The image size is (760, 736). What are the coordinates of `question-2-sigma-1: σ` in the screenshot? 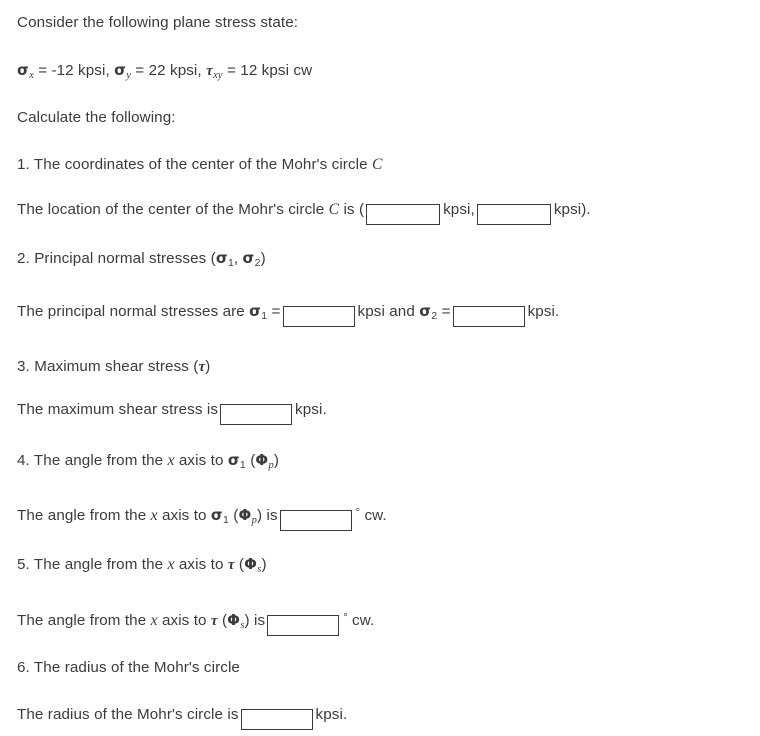 It's located at (221, 258).